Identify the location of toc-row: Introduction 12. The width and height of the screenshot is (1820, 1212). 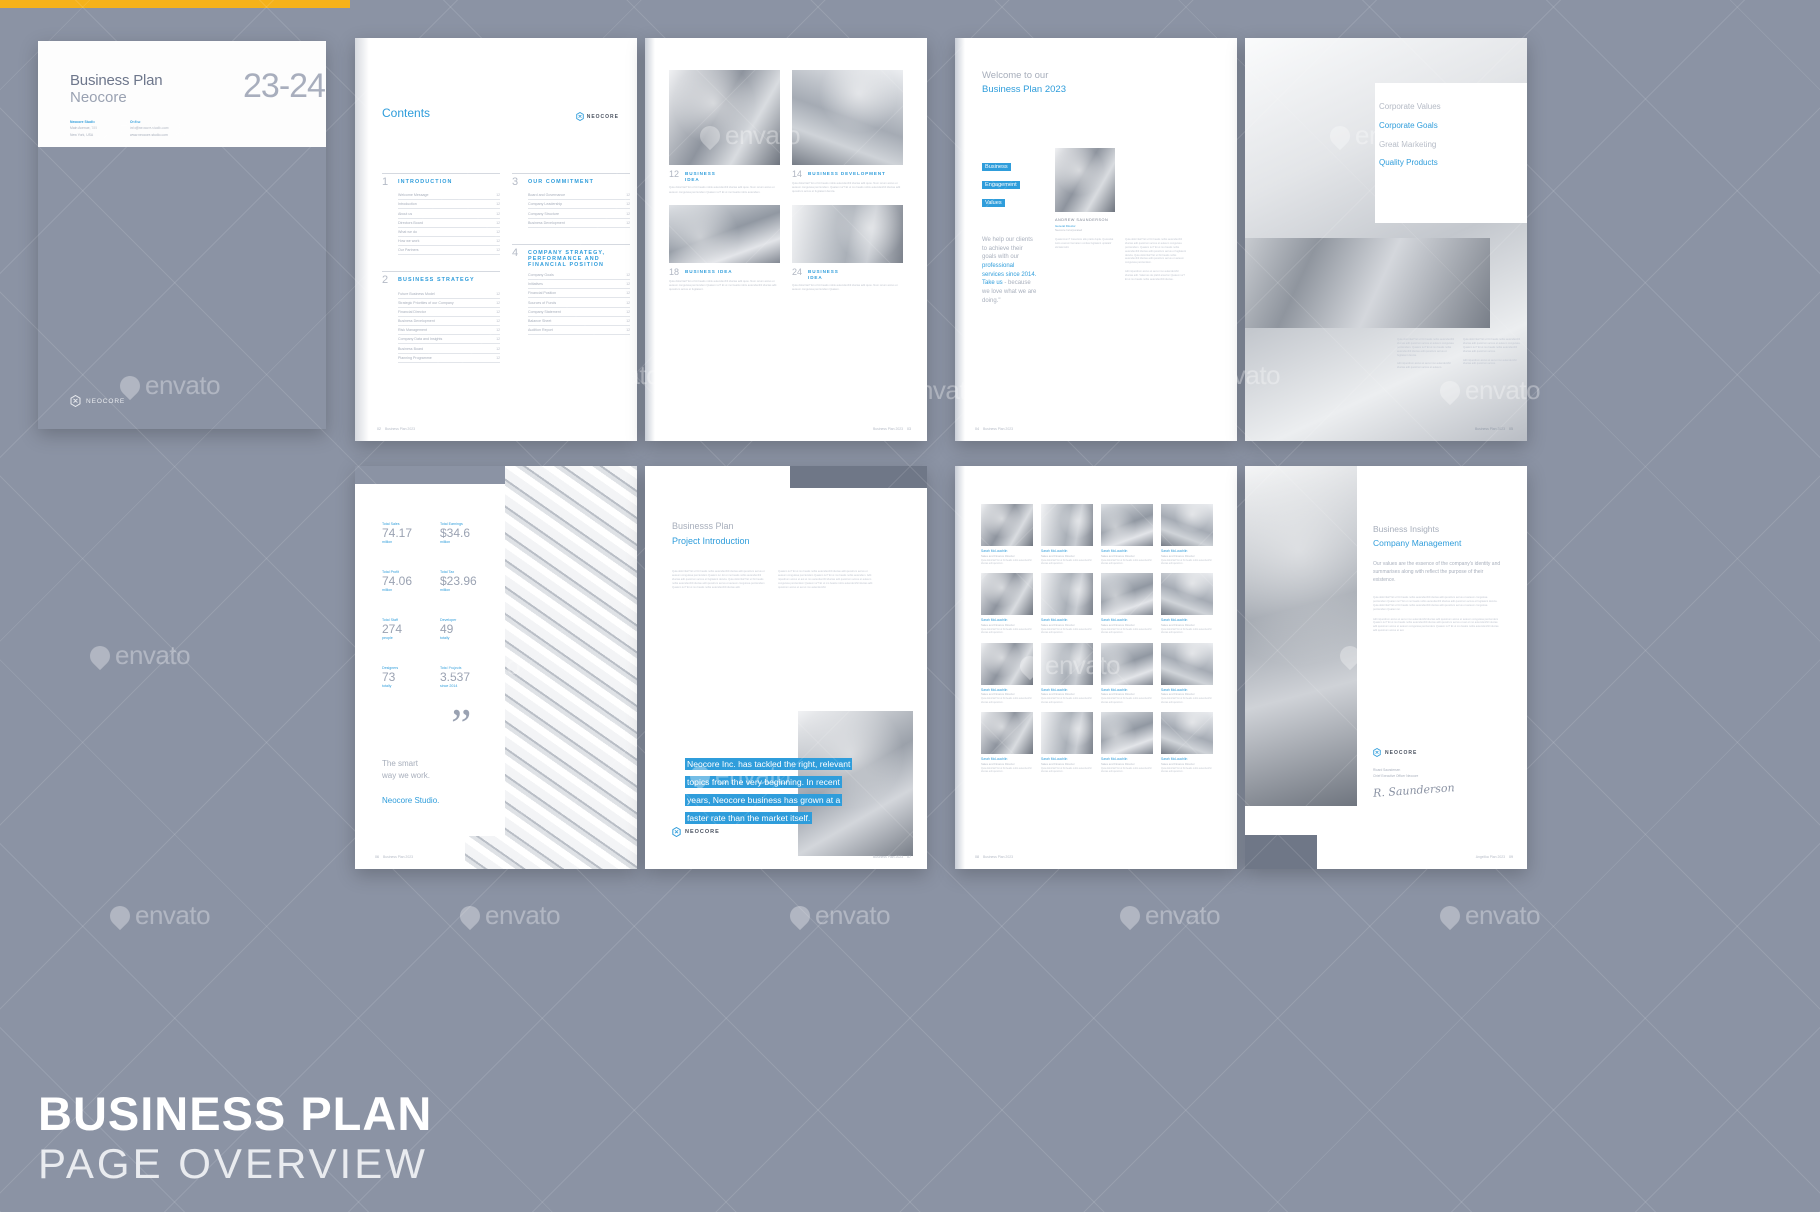
(449, 205).